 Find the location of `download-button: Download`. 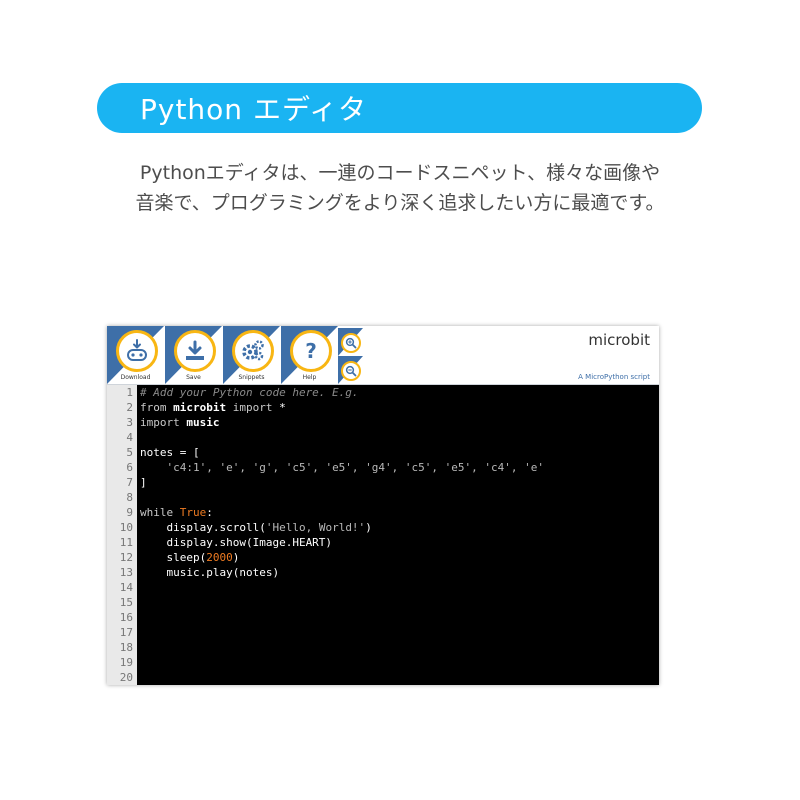

download-button: Download is located at coordinates (135, 355).